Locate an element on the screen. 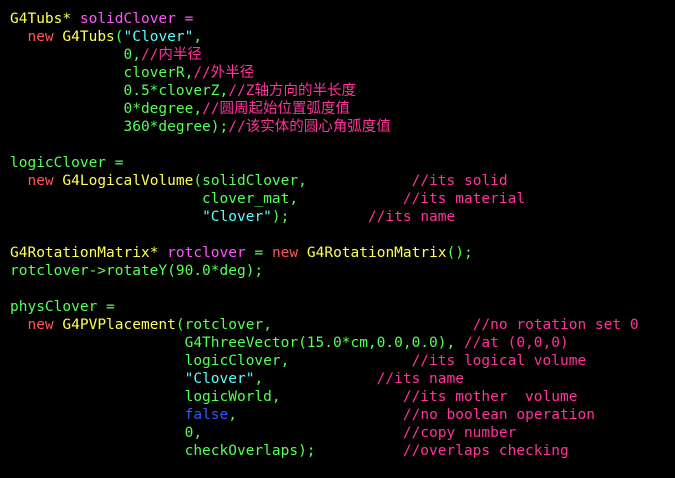 The width and height of the screenshot is (675, 478). code-line: 0,//内半径 is located at coordinates (324, 55).